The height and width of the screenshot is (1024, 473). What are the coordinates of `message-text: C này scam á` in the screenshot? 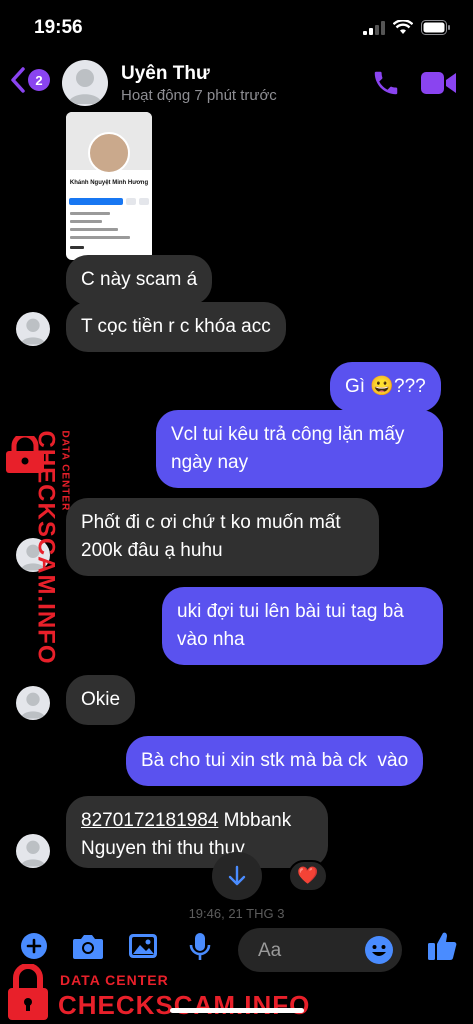 It's located at (139, 279).